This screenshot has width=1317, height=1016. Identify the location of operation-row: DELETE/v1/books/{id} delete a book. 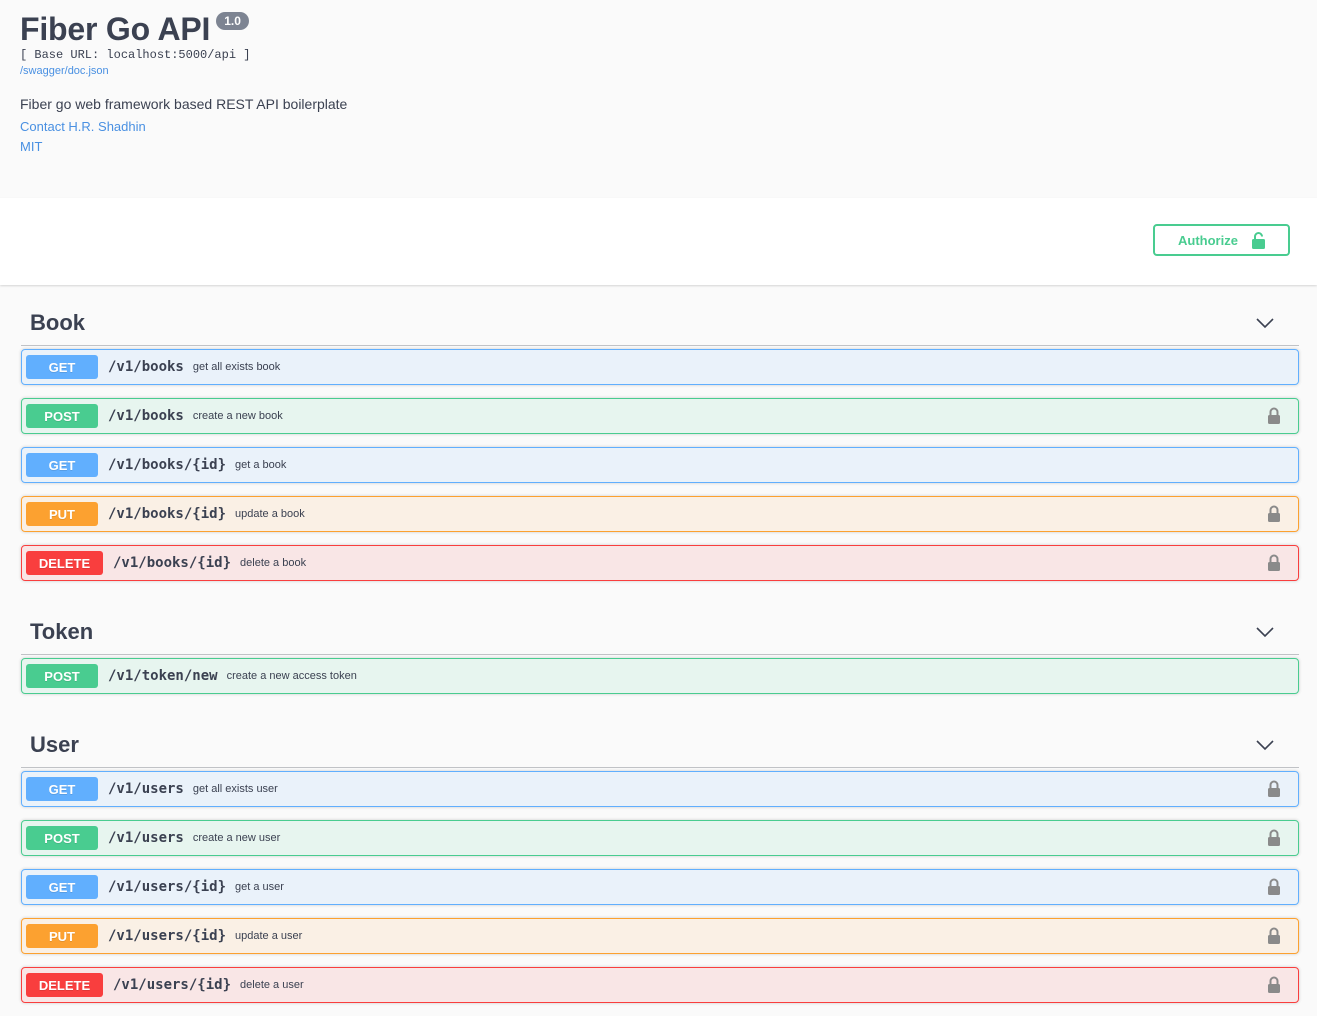
(660, 563).